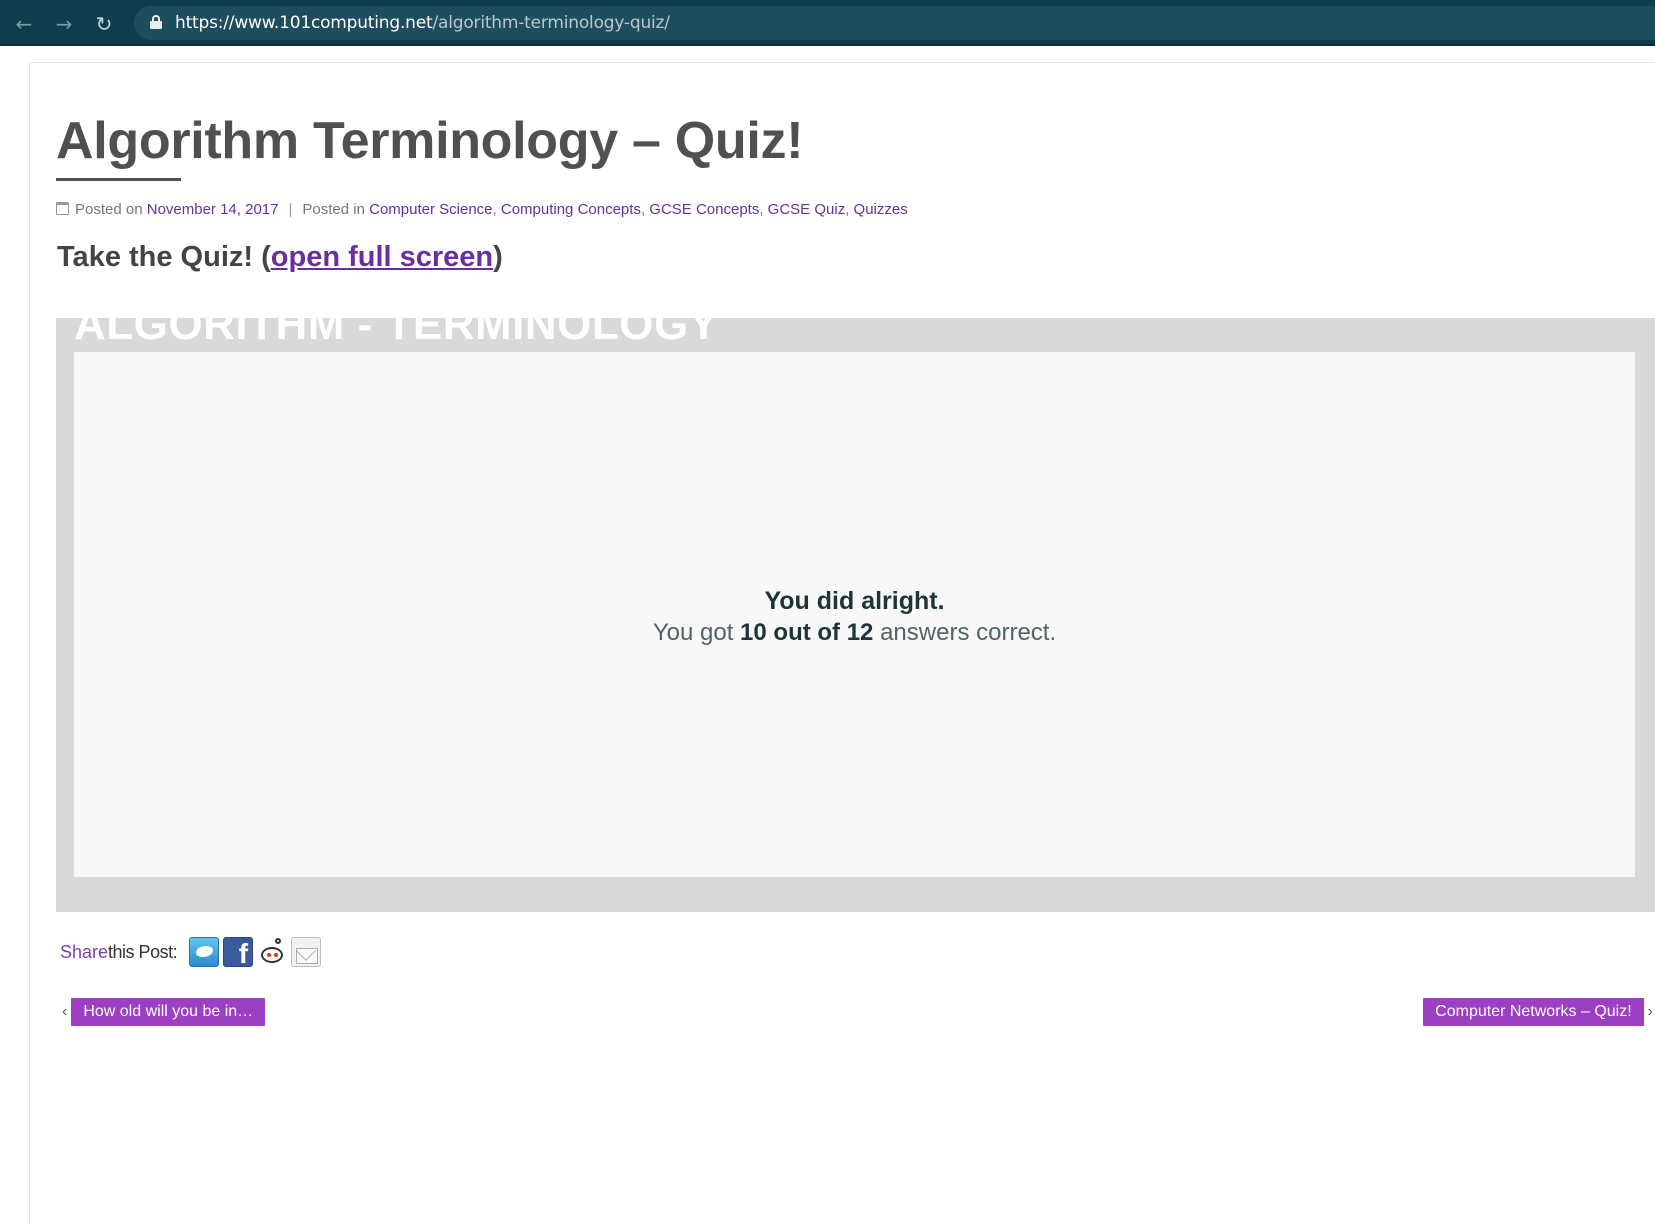 Image resolution: width=1655 pixels, height=1224 pixels. I want to click on next-post-nav: Computer Networks – Quiz! ›, so click(1539, 1012).